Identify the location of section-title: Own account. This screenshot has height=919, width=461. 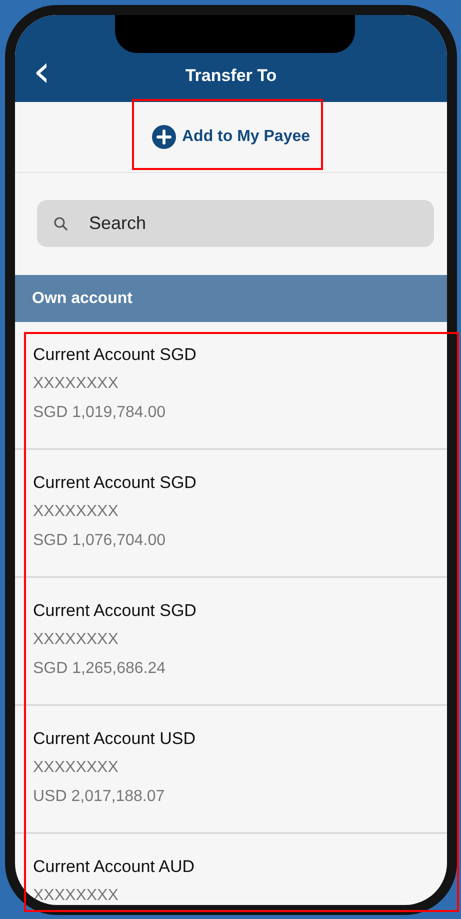
(82, 299).